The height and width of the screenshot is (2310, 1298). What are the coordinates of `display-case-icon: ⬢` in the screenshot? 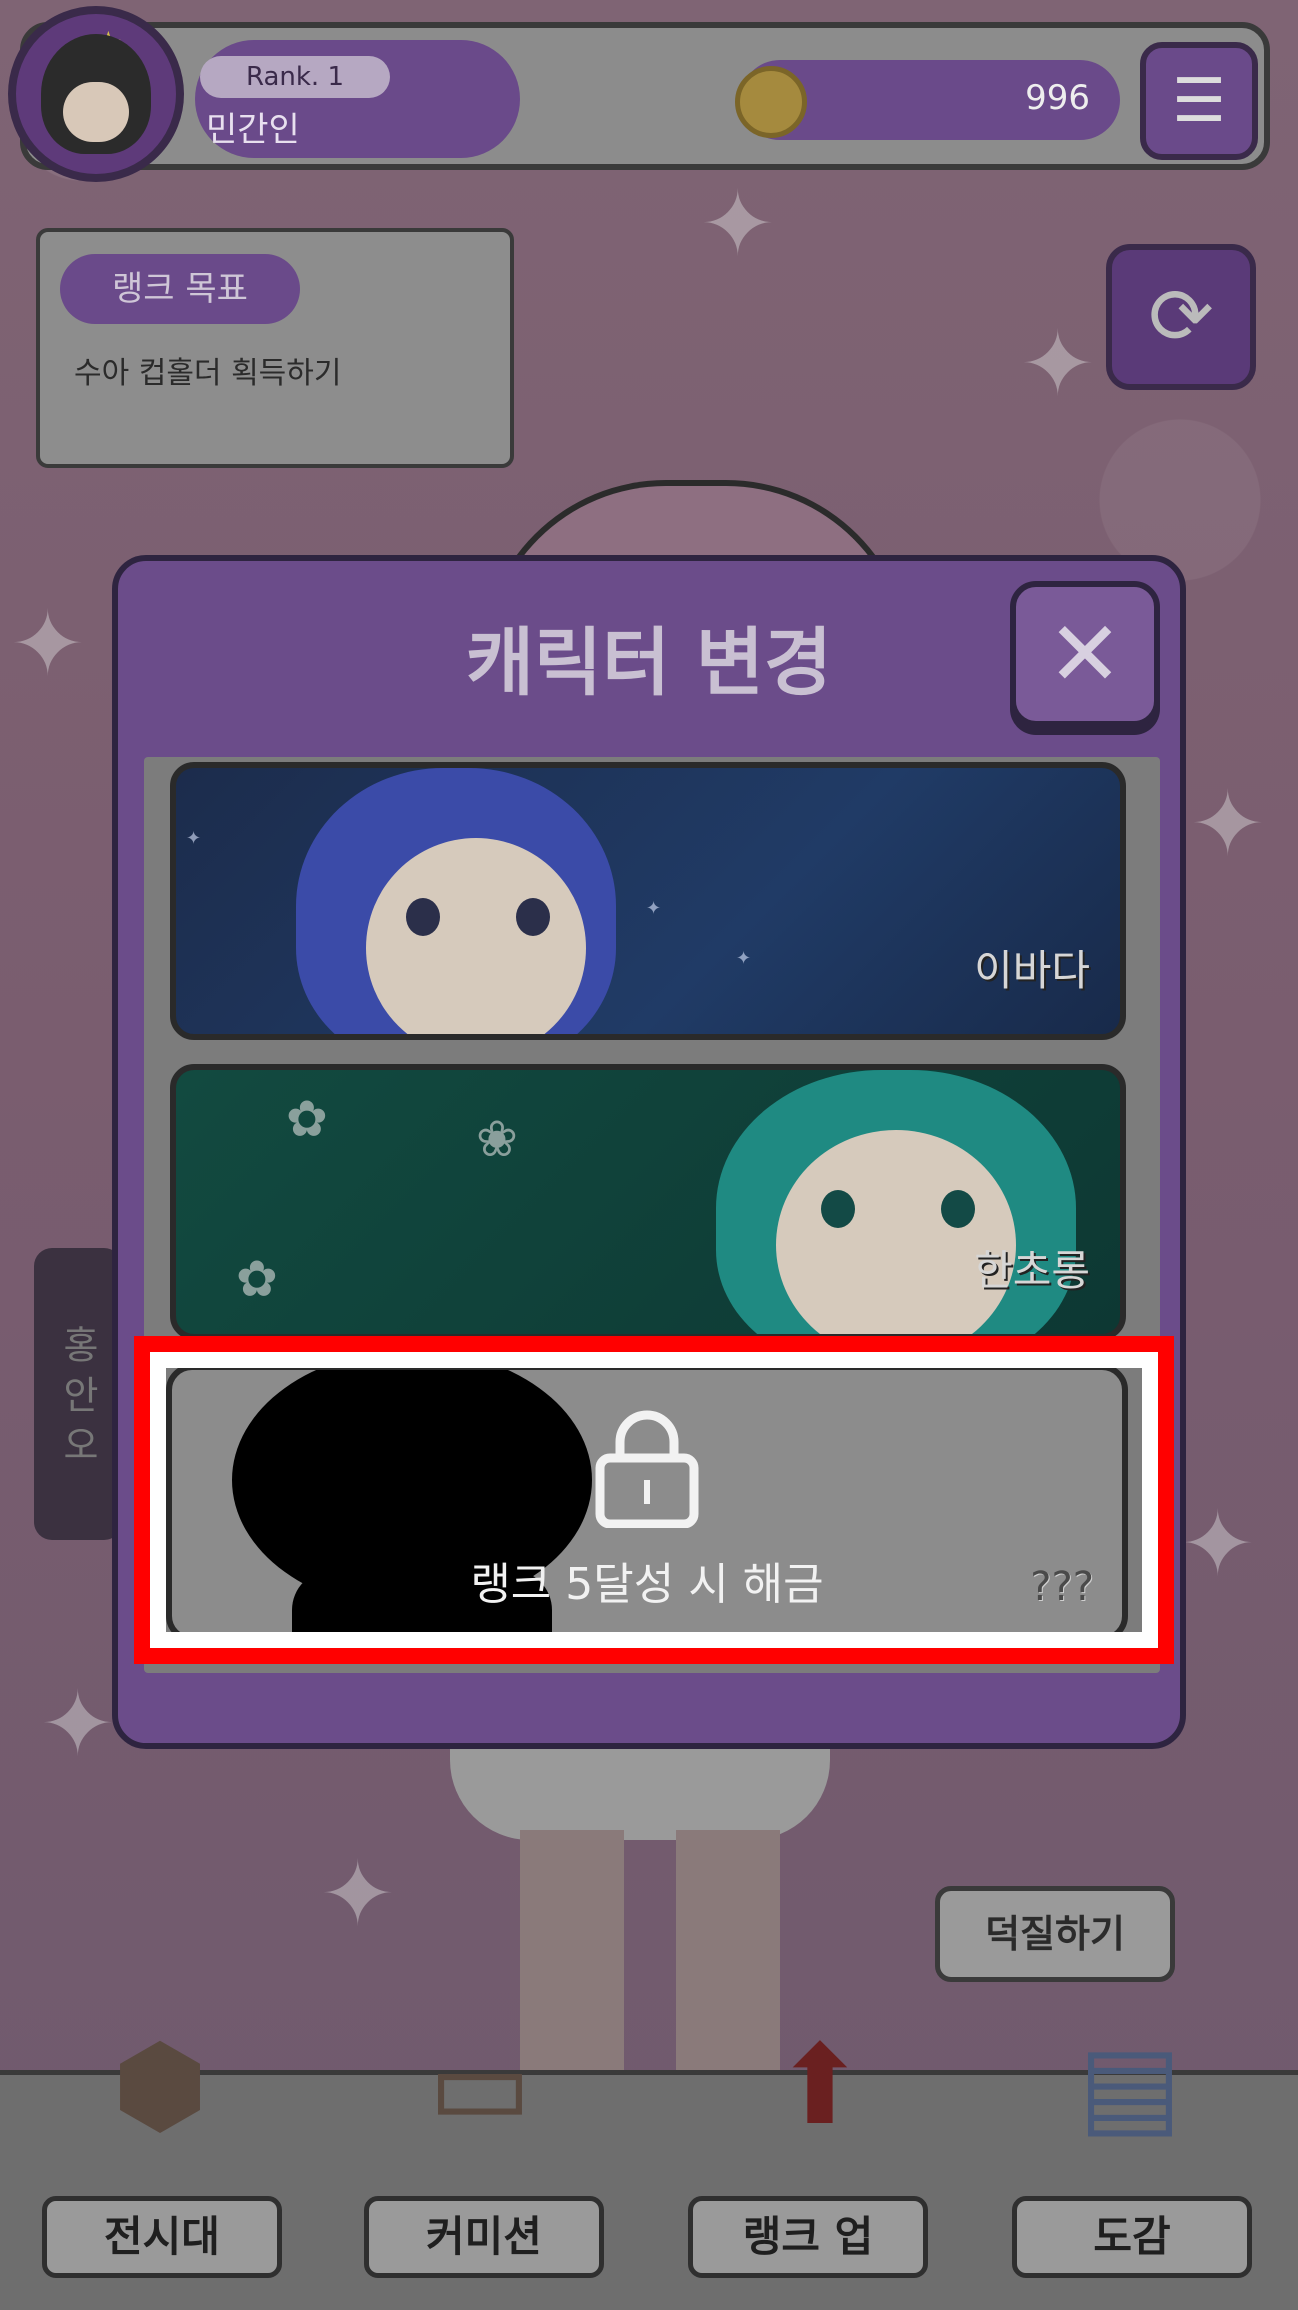 It's located at (160, 2085).